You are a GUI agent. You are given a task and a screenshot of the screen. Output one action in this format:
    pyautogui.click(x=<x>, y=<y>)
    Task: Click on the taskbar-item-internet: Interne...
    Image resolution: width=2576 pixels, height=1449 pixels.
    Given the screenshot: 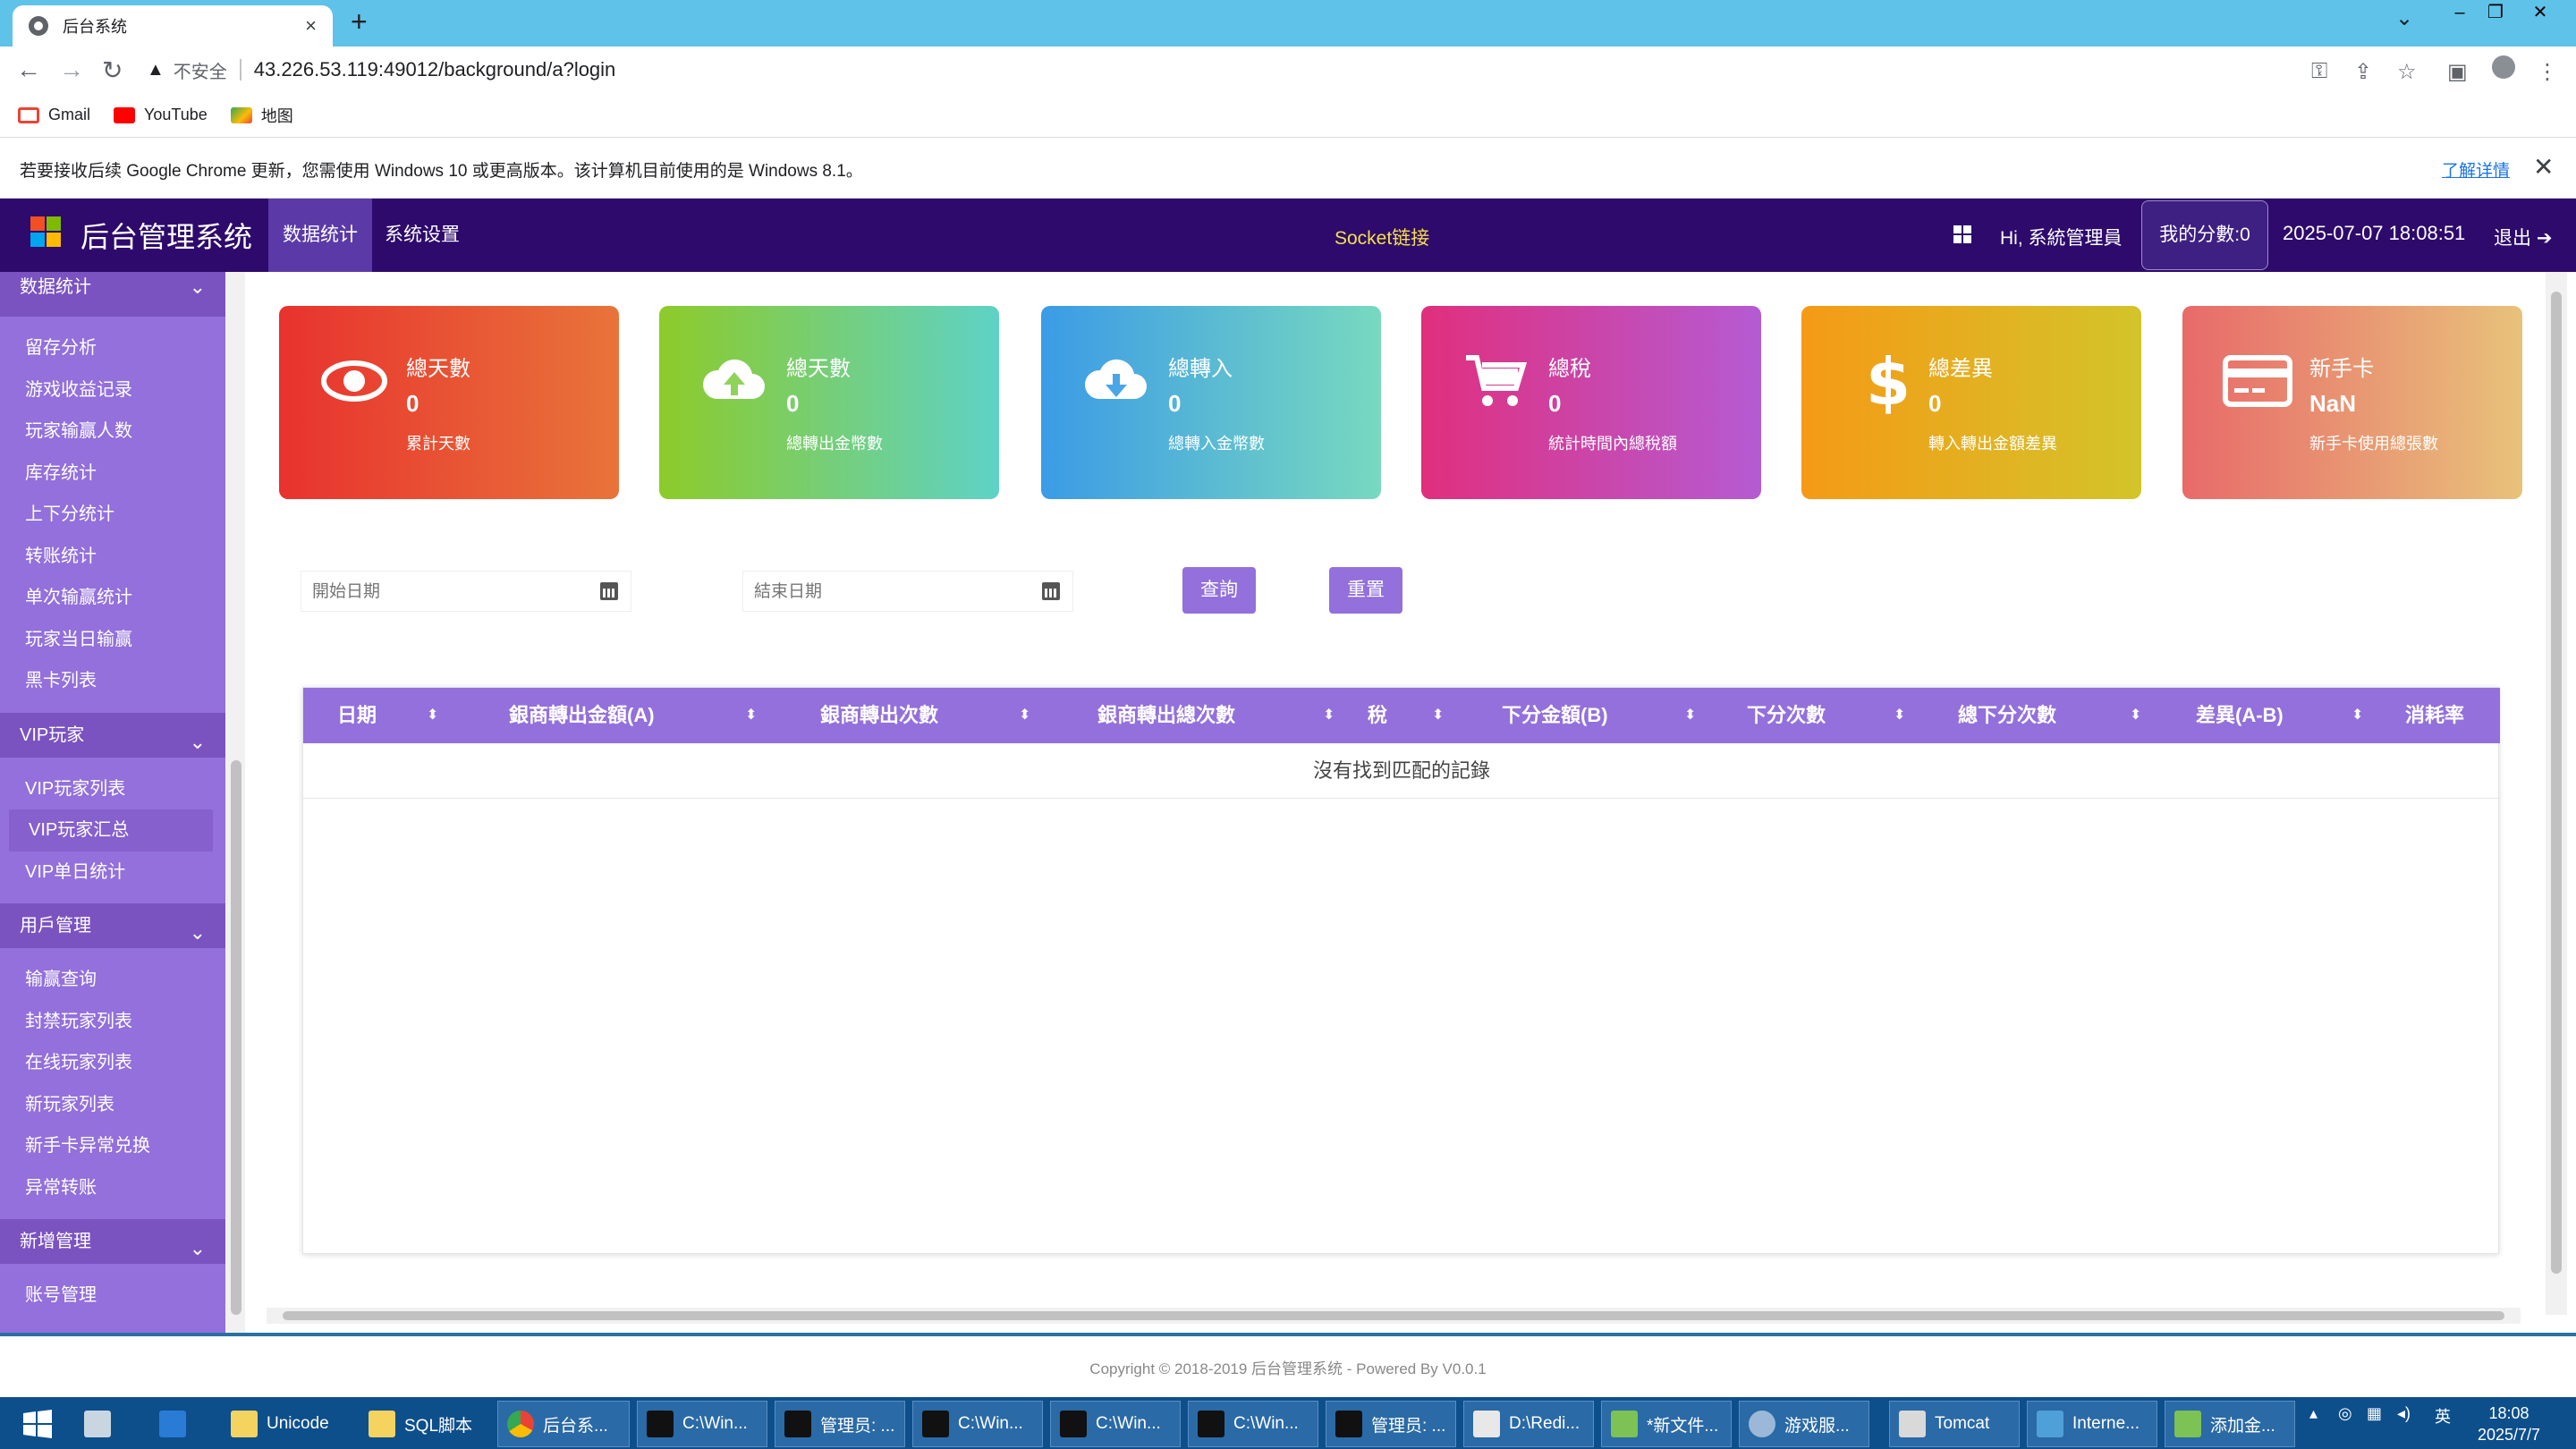 What is the action you would take?
    pyautogui.click(x=2092, y=1424)
    